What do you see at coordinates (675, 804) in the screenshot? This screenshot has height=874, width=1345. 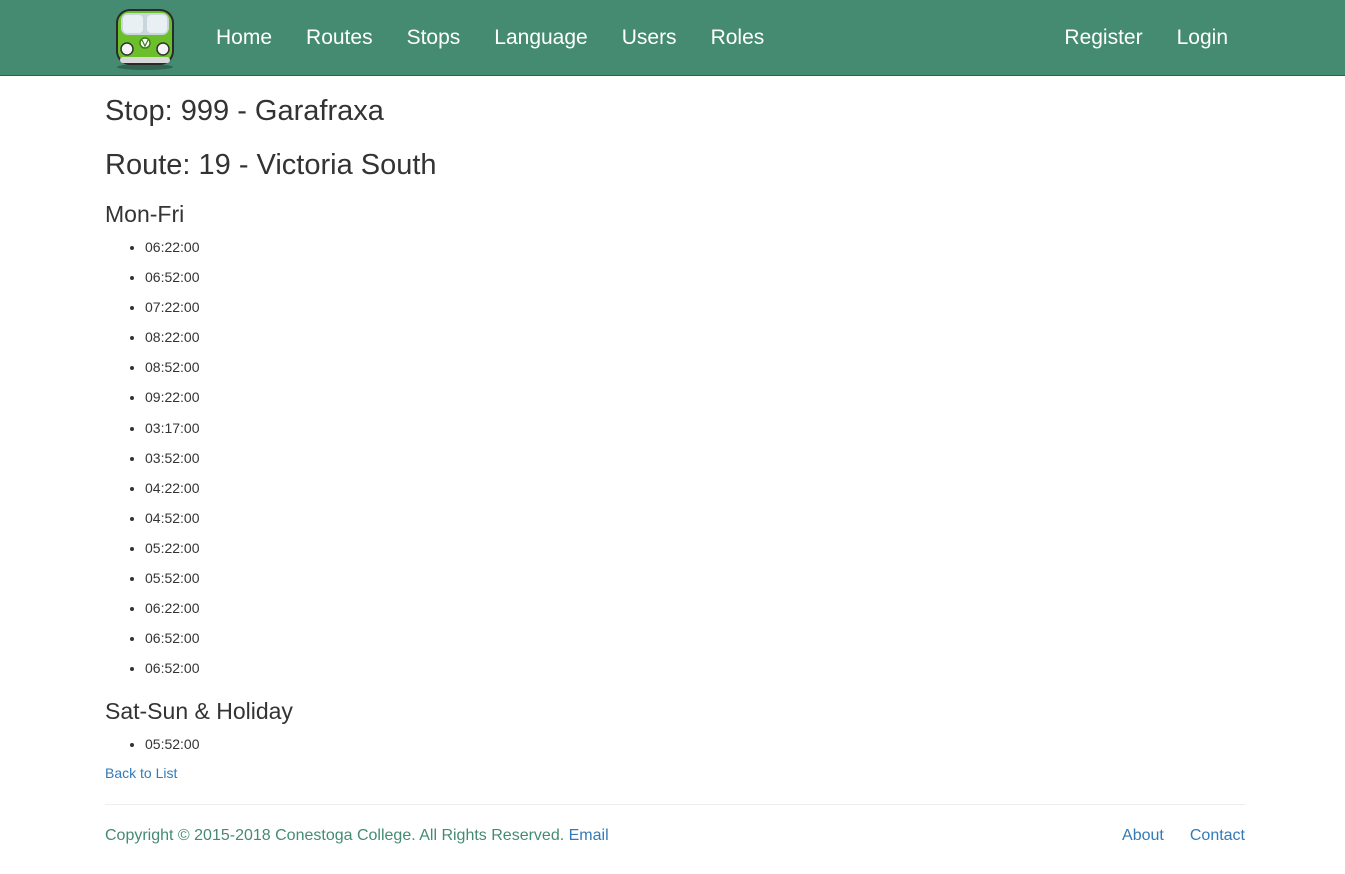 I see `footer-divider` at bounding box center [675, 804].